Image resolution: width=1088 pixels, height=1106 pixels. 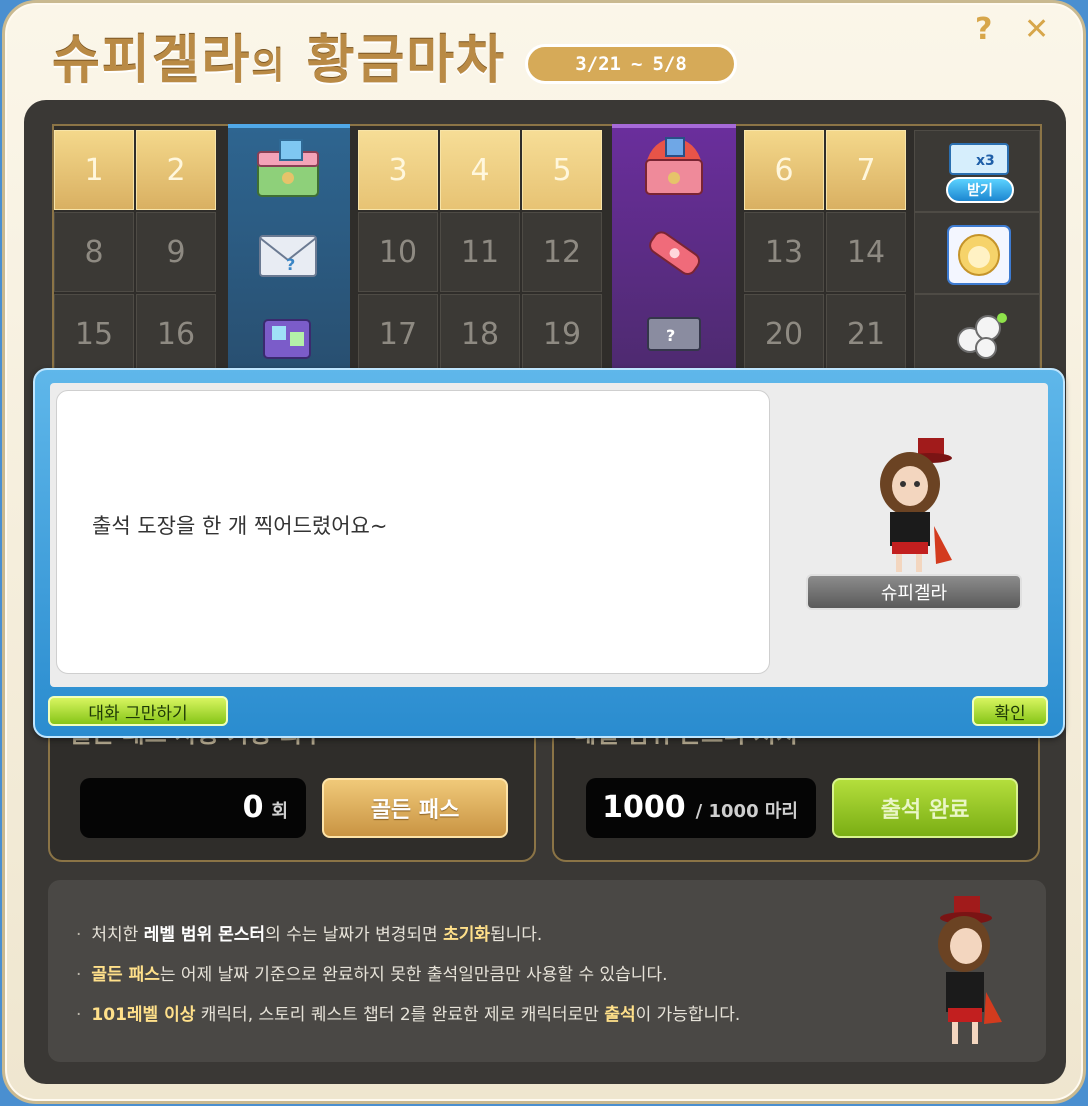 I want to click on help-button: ?, so click(x=983, y=29).